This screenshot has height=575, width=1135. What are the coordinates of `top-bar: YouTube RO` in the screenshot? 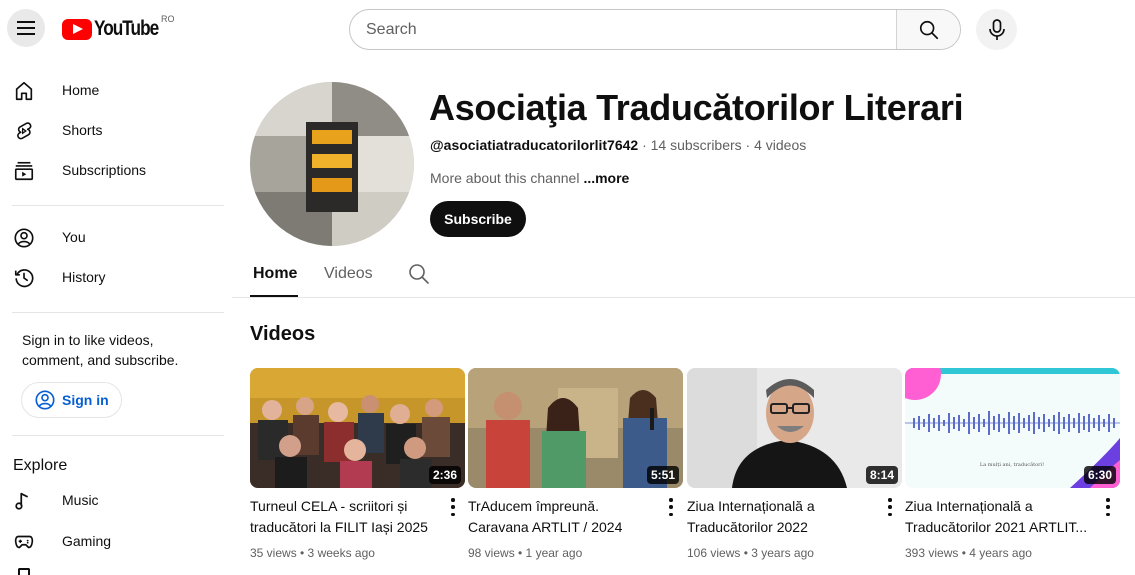 It's located at (567, 29).